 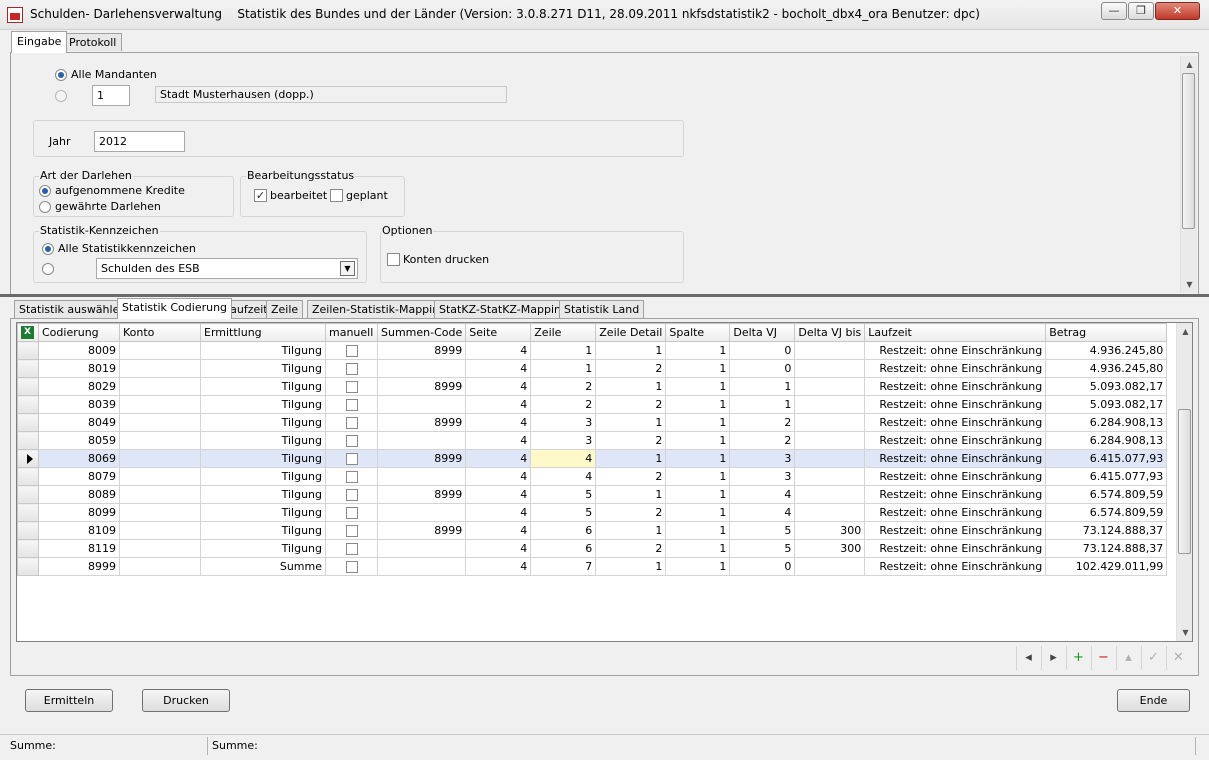 What do you see at coordinates (1106, 404) in the screenshot?
I see `table-cell: 5.093.082,17` at bounding box center [1106, 404].